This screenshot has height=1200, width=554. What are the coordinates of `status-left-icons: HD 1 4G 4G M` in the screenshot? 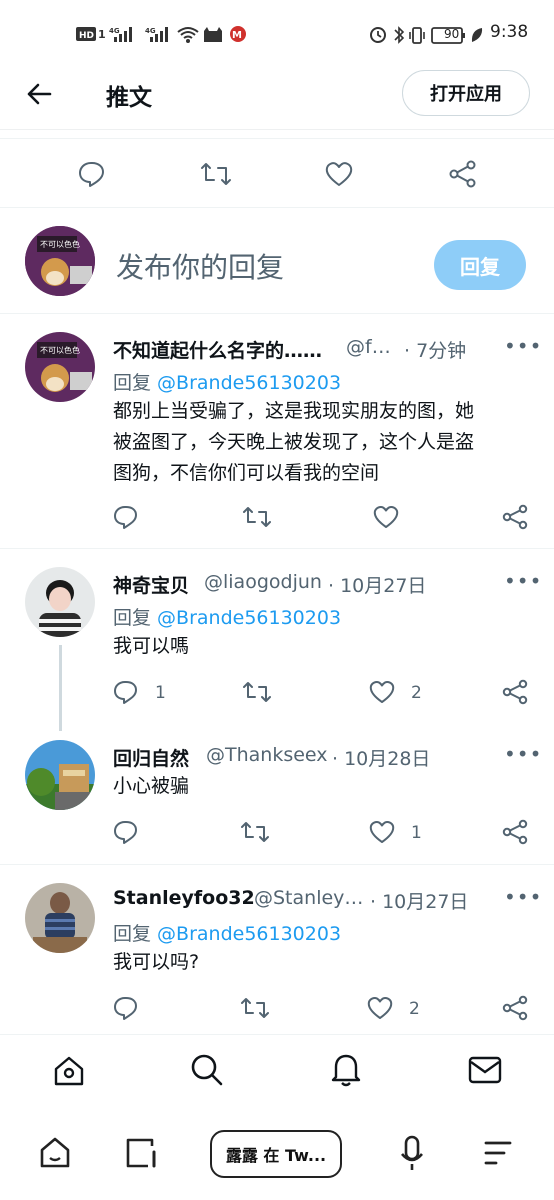 It's located at (161, 34).